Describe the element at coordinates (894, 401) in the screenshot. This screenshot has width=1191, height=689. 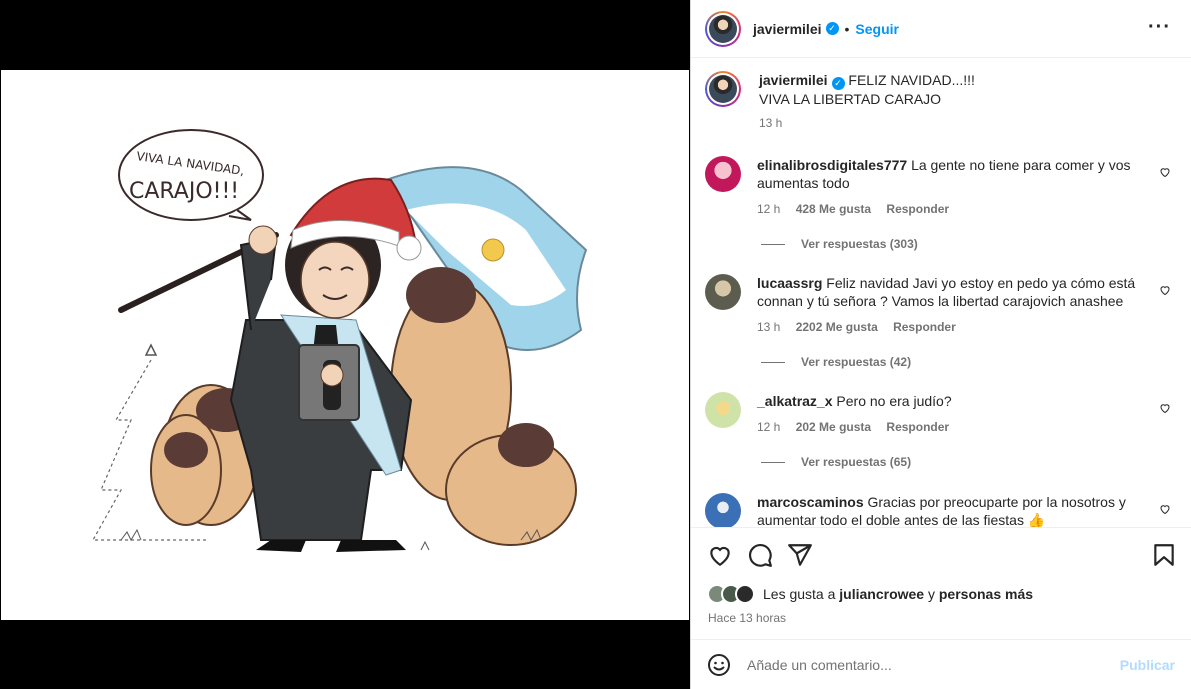
I see `comment-text: Pero no era judío?` at that location.